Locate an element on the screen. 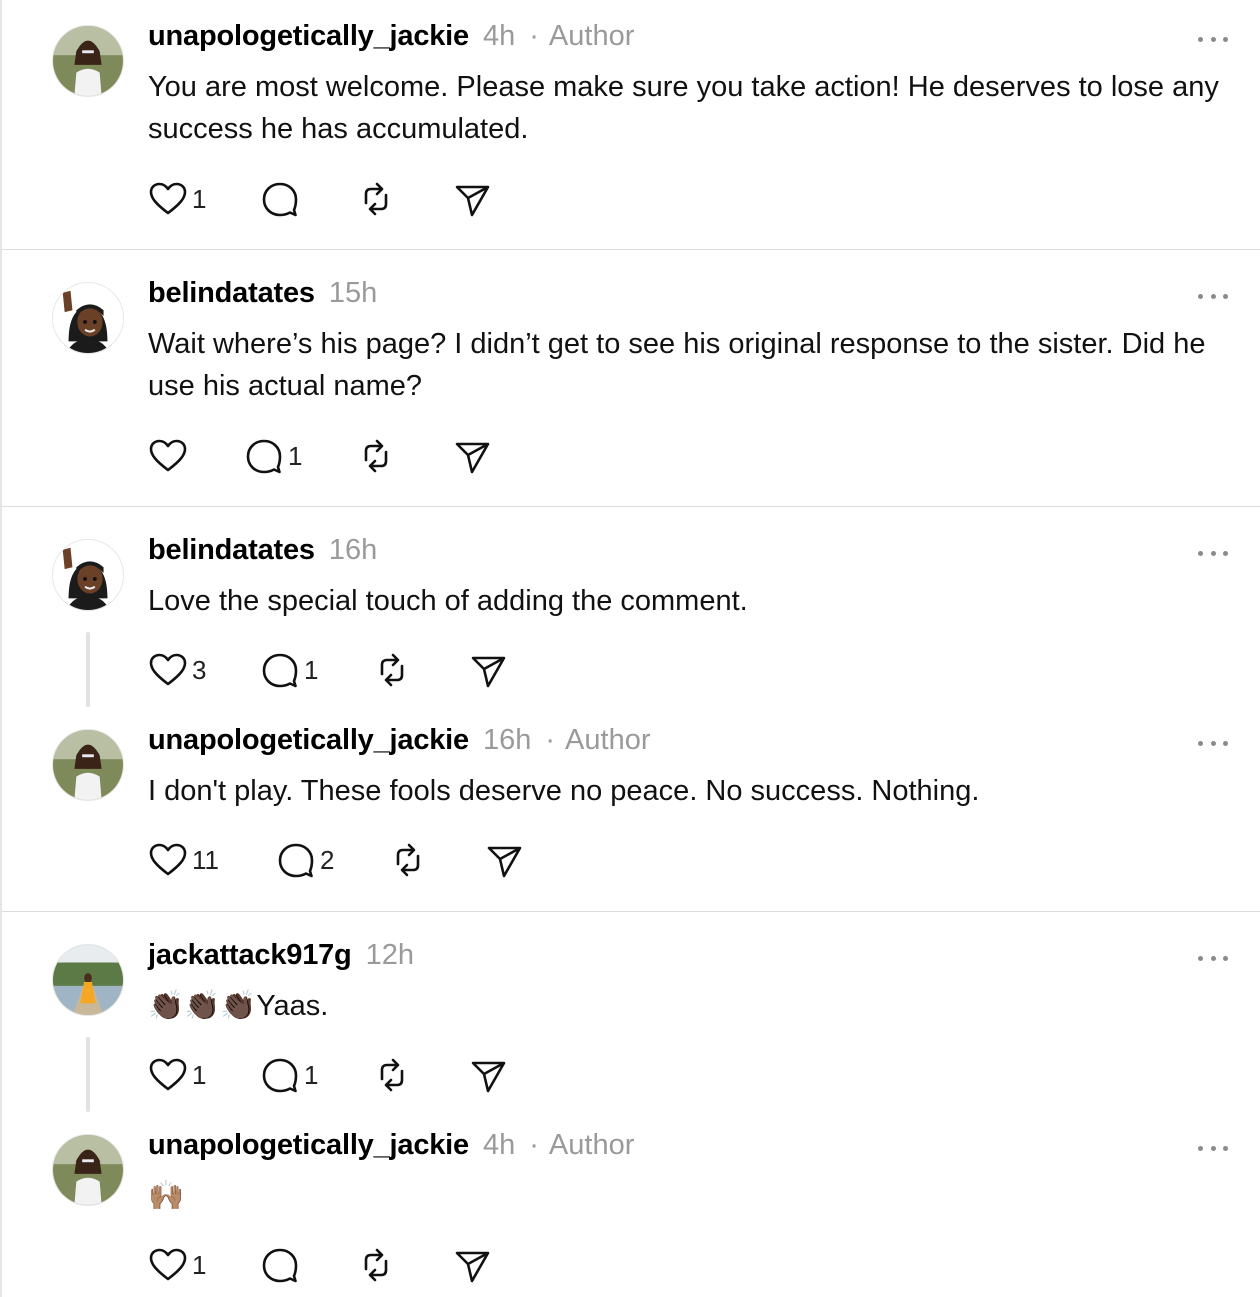  post-time: 16h is located at coordinates (353, 550).